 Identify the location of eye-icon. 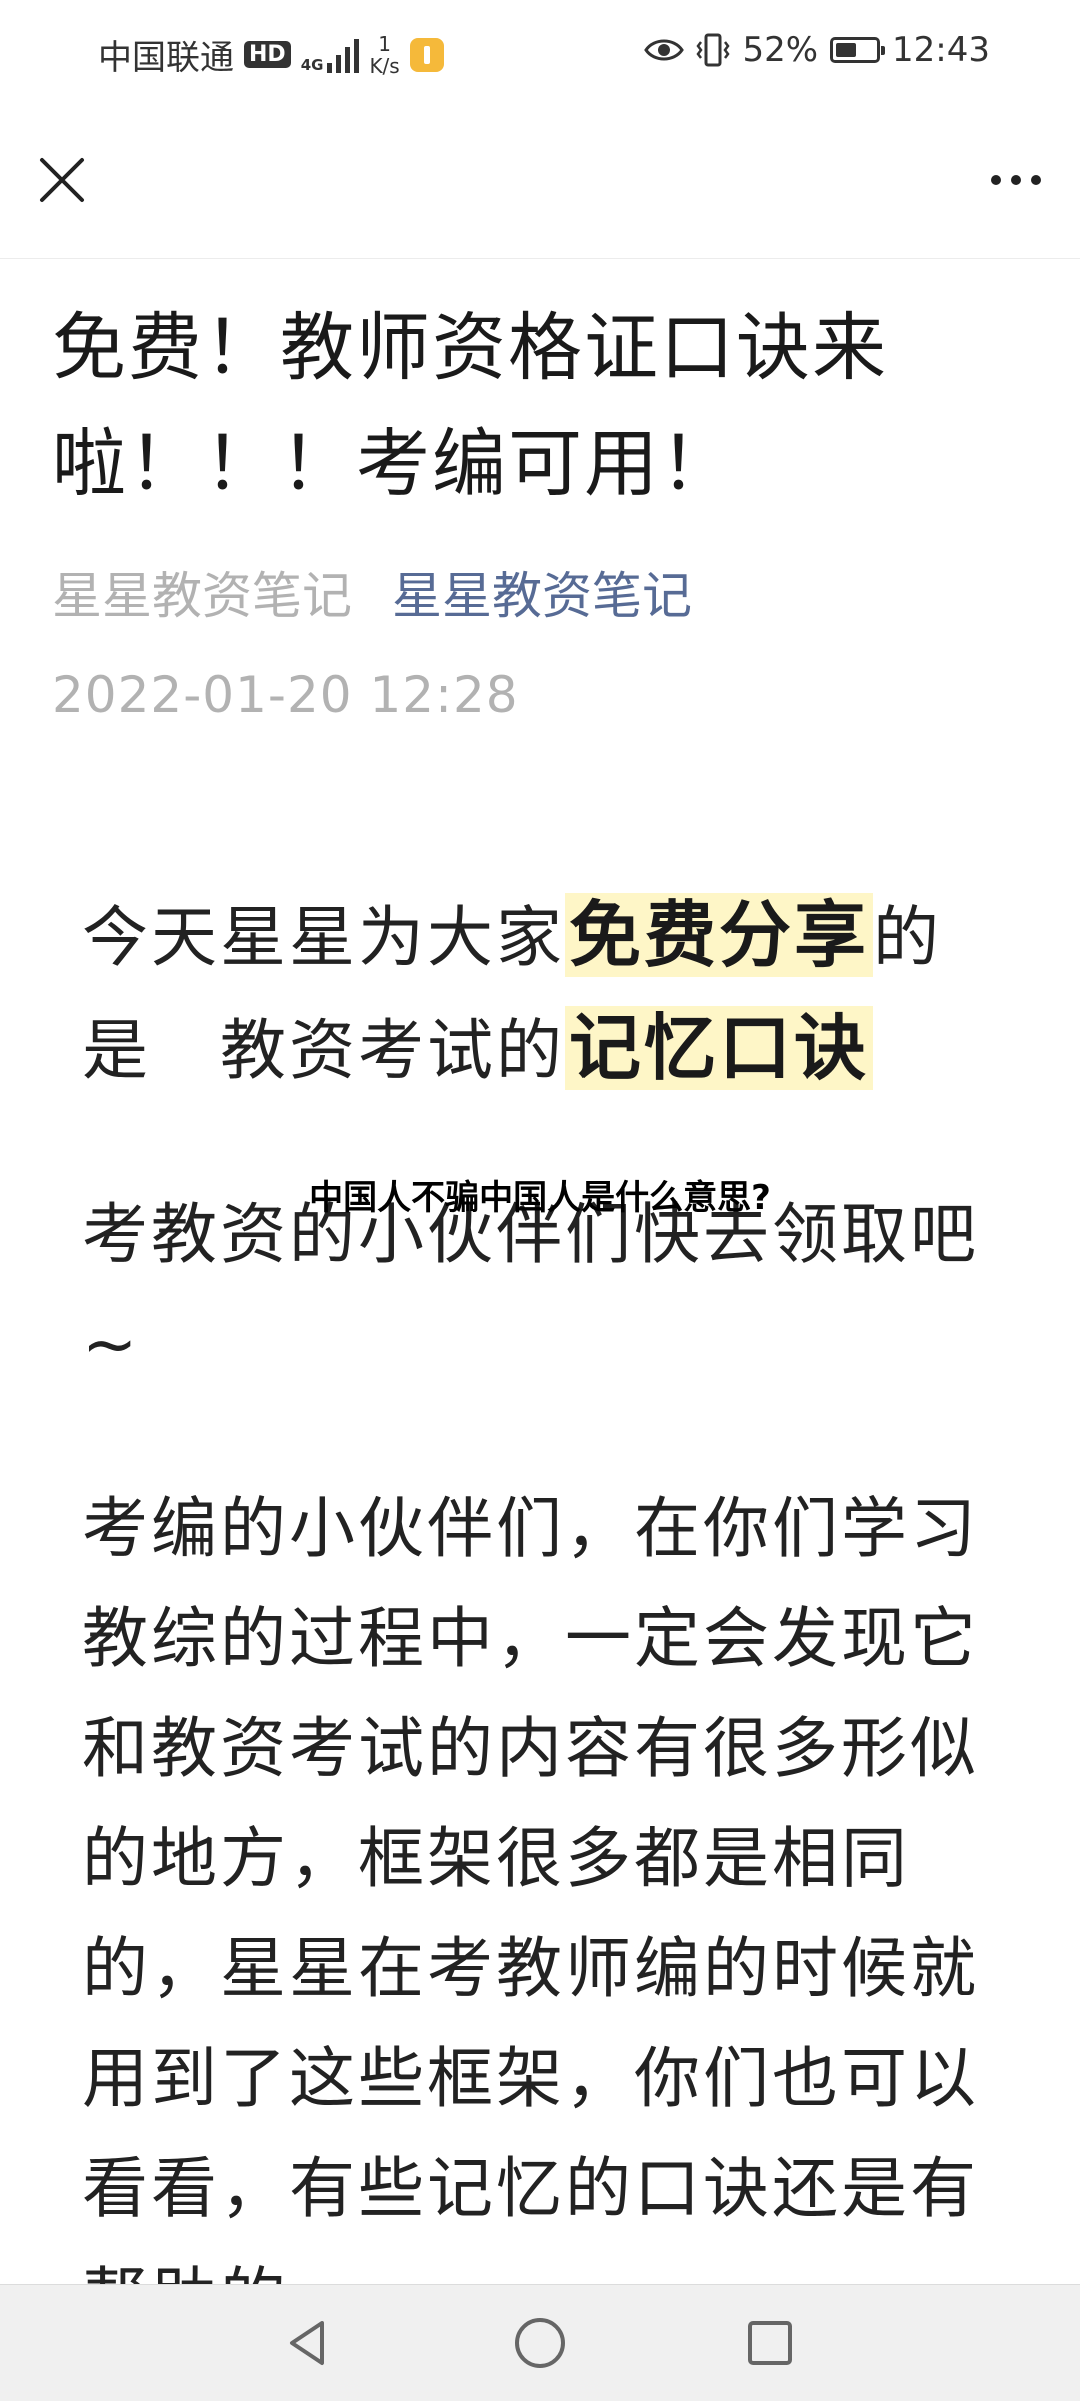
(664, 50).